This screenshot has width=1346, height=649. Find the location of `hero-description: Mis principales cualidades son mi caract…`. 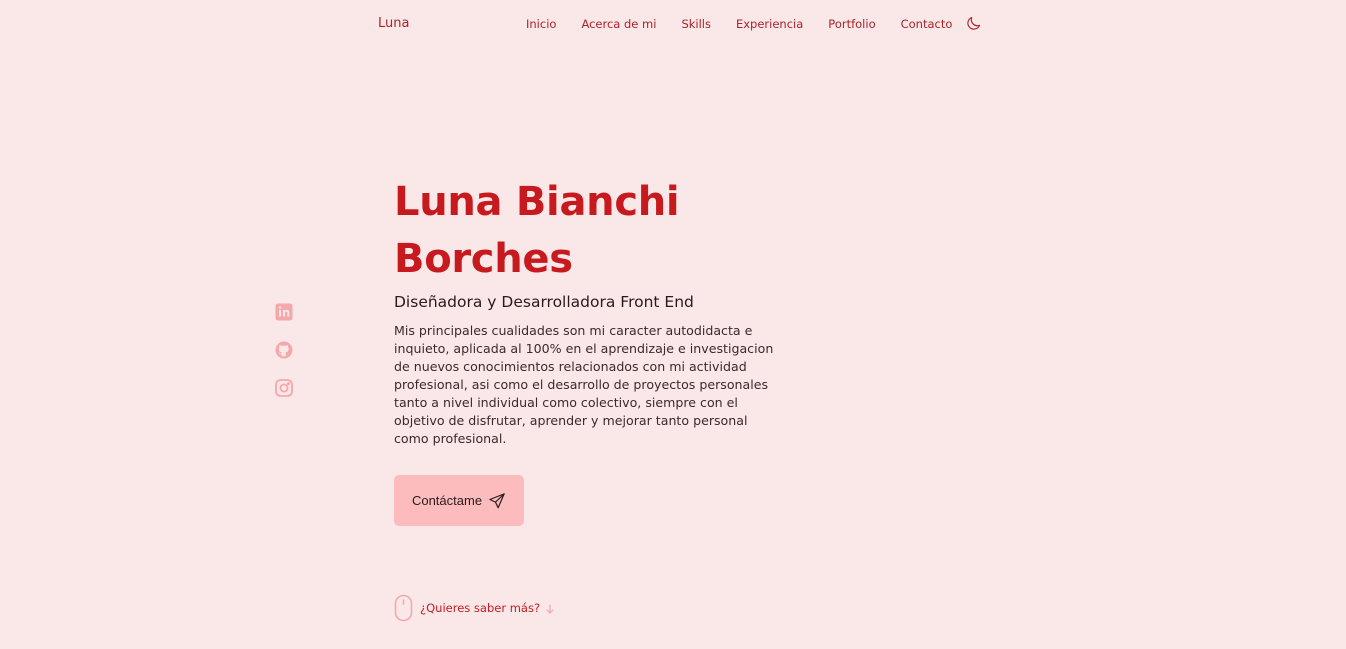

hero-description: Mis principales cualidades son mi caract… is located at coordinates (584, 384).